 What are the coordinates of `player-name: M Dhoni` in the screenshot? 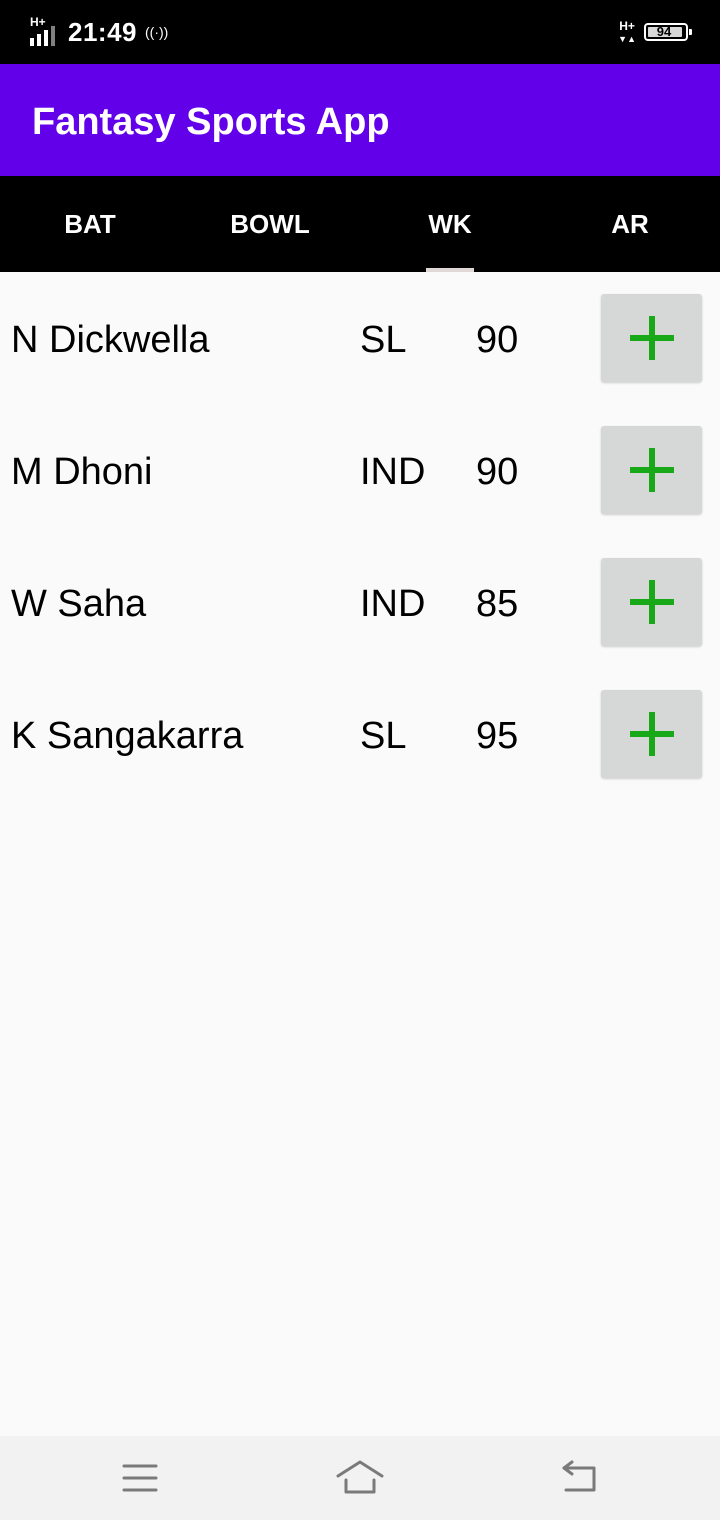 It's located at (82, 472).